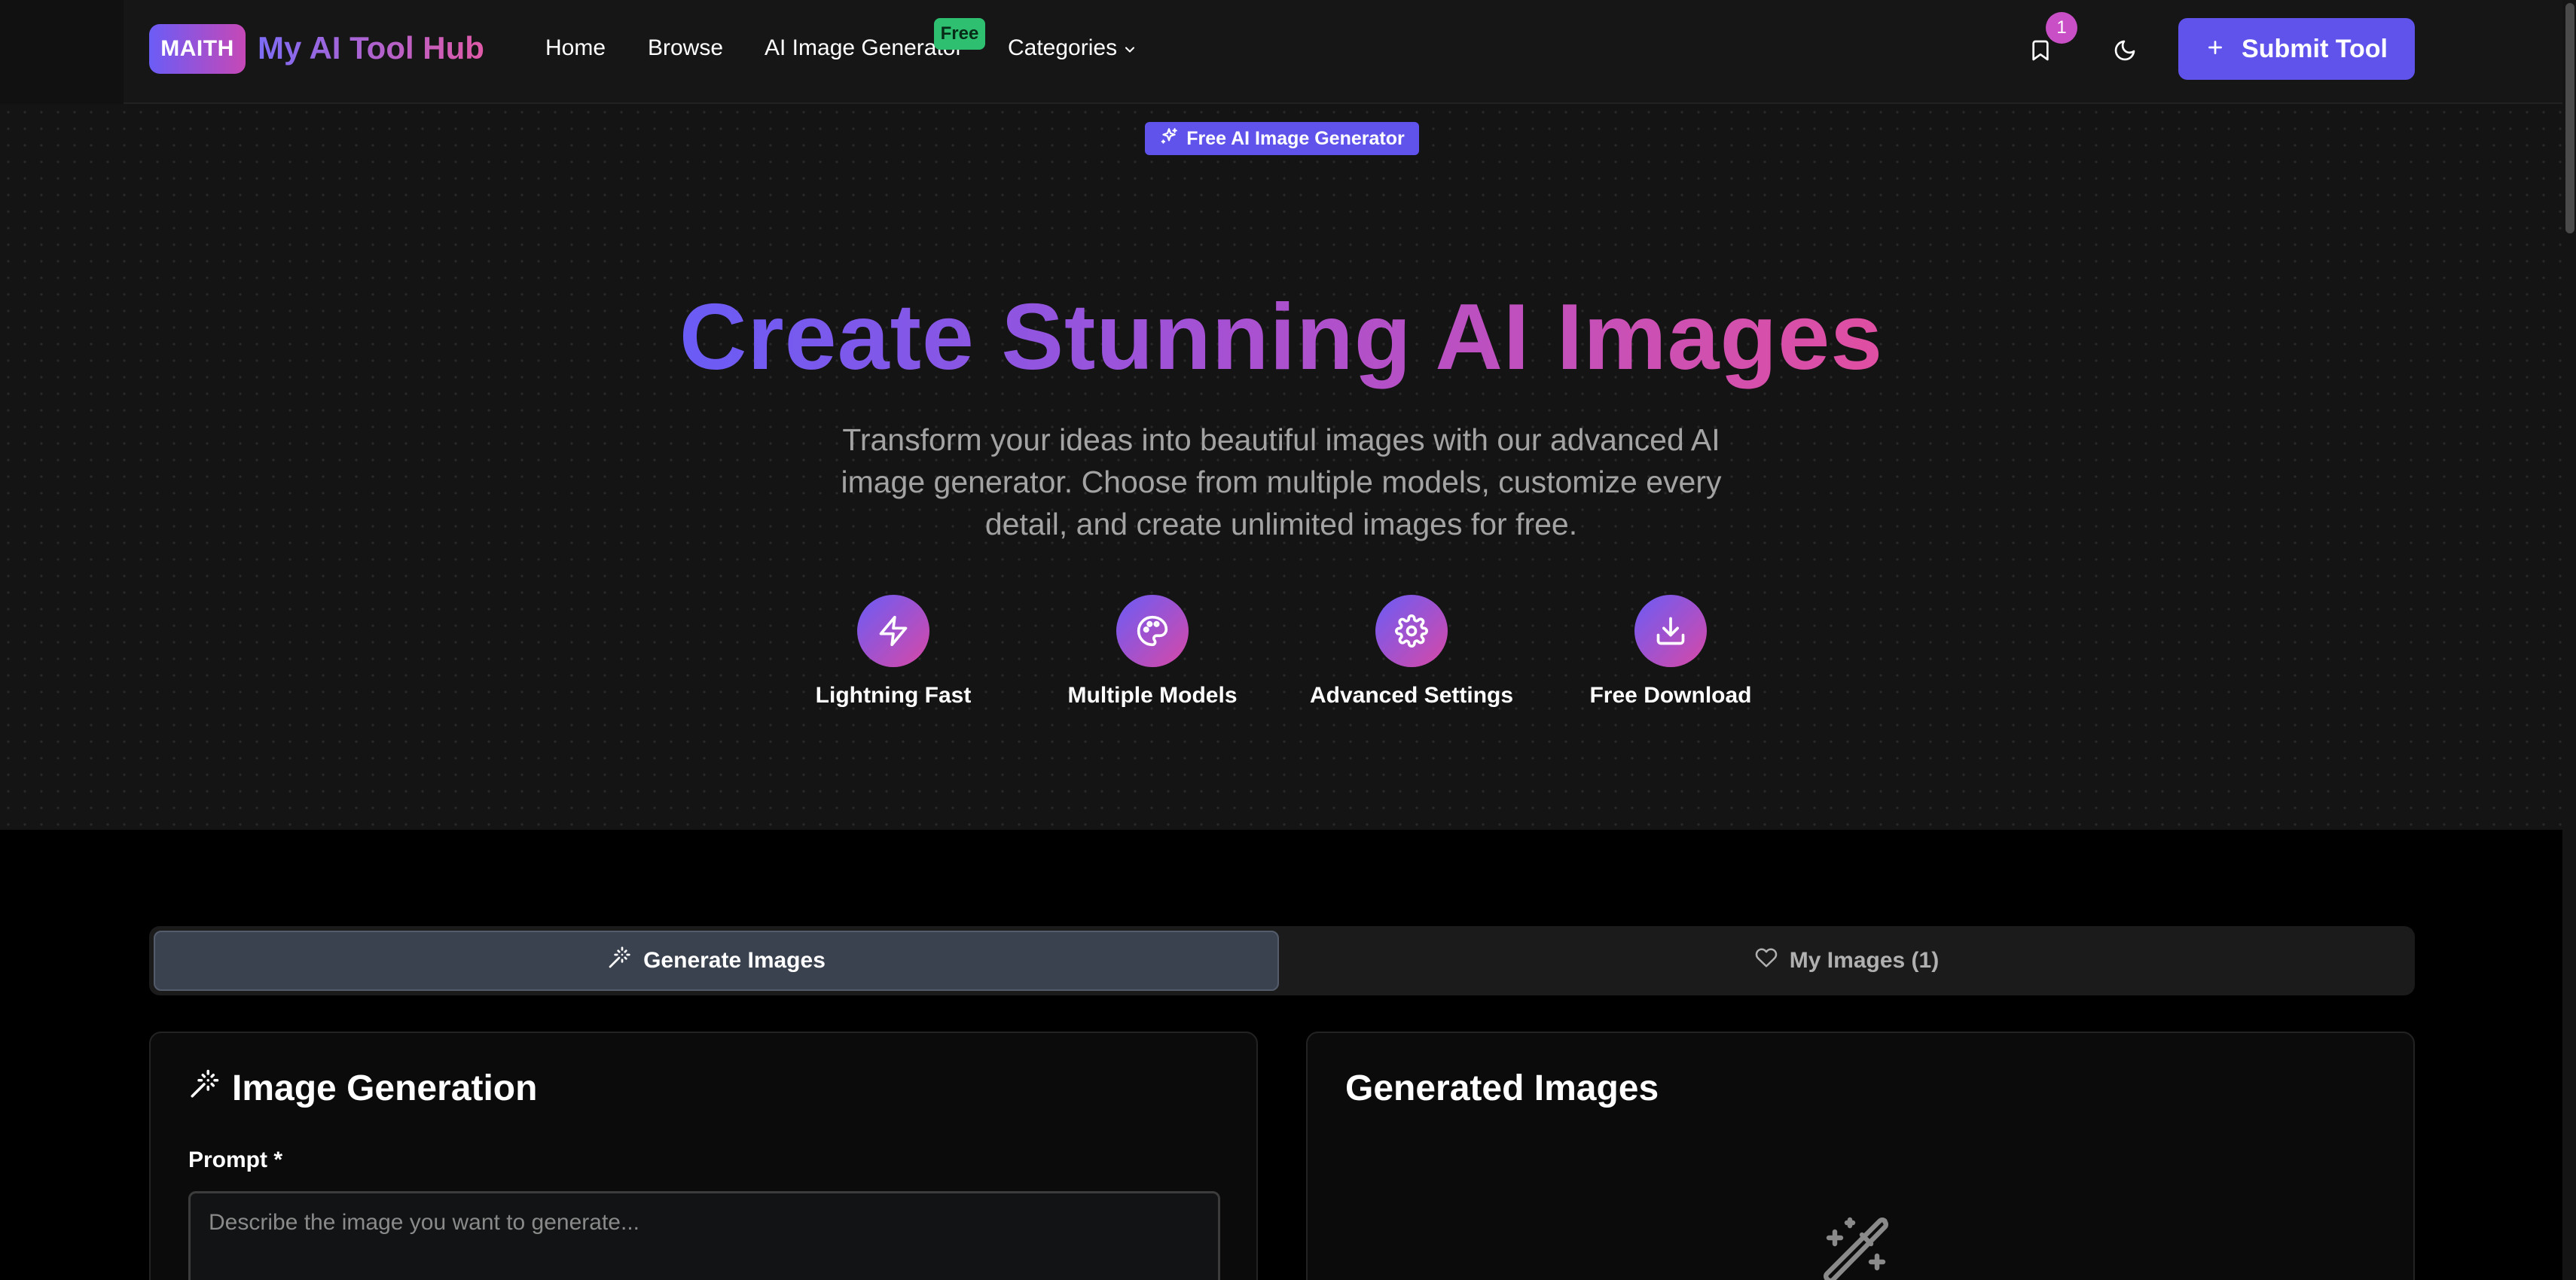 This screenshot has height=1280, width=2576. What do you see at coordinates (371, 48) in the screenshot?
I see `logo-text: My AI Tool Hub` at bounding box center [371, 48].